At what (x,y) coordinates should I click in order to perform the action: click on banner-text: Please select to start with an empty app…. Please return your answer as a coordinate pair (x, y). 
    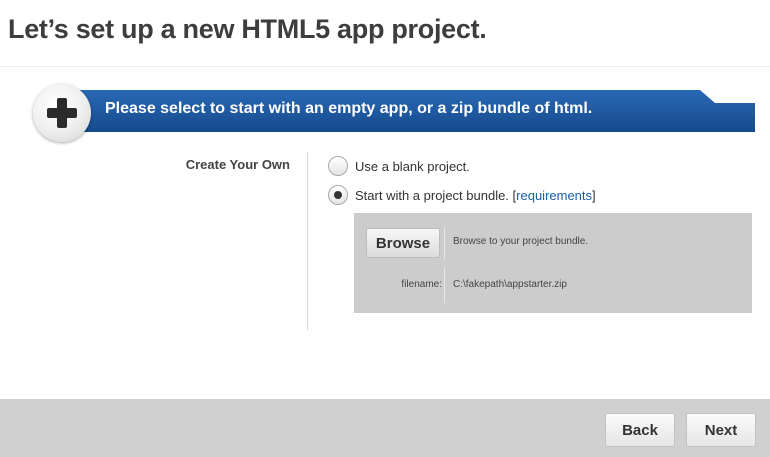
    Looking at the image, I should click on (349, 108).